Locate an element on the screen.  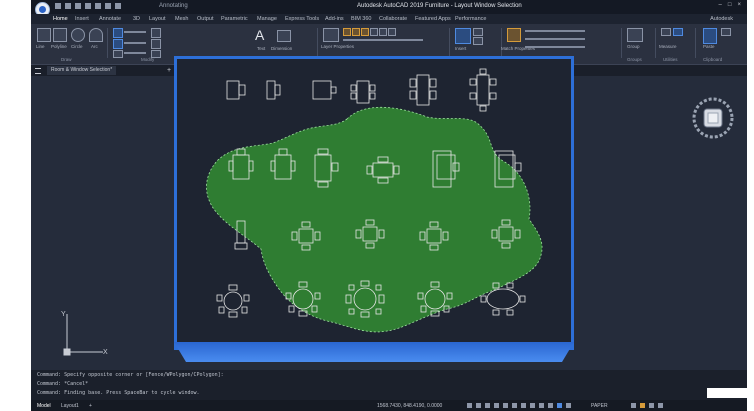
hardware-acceleration-icon is located at coordinates (642, 405).